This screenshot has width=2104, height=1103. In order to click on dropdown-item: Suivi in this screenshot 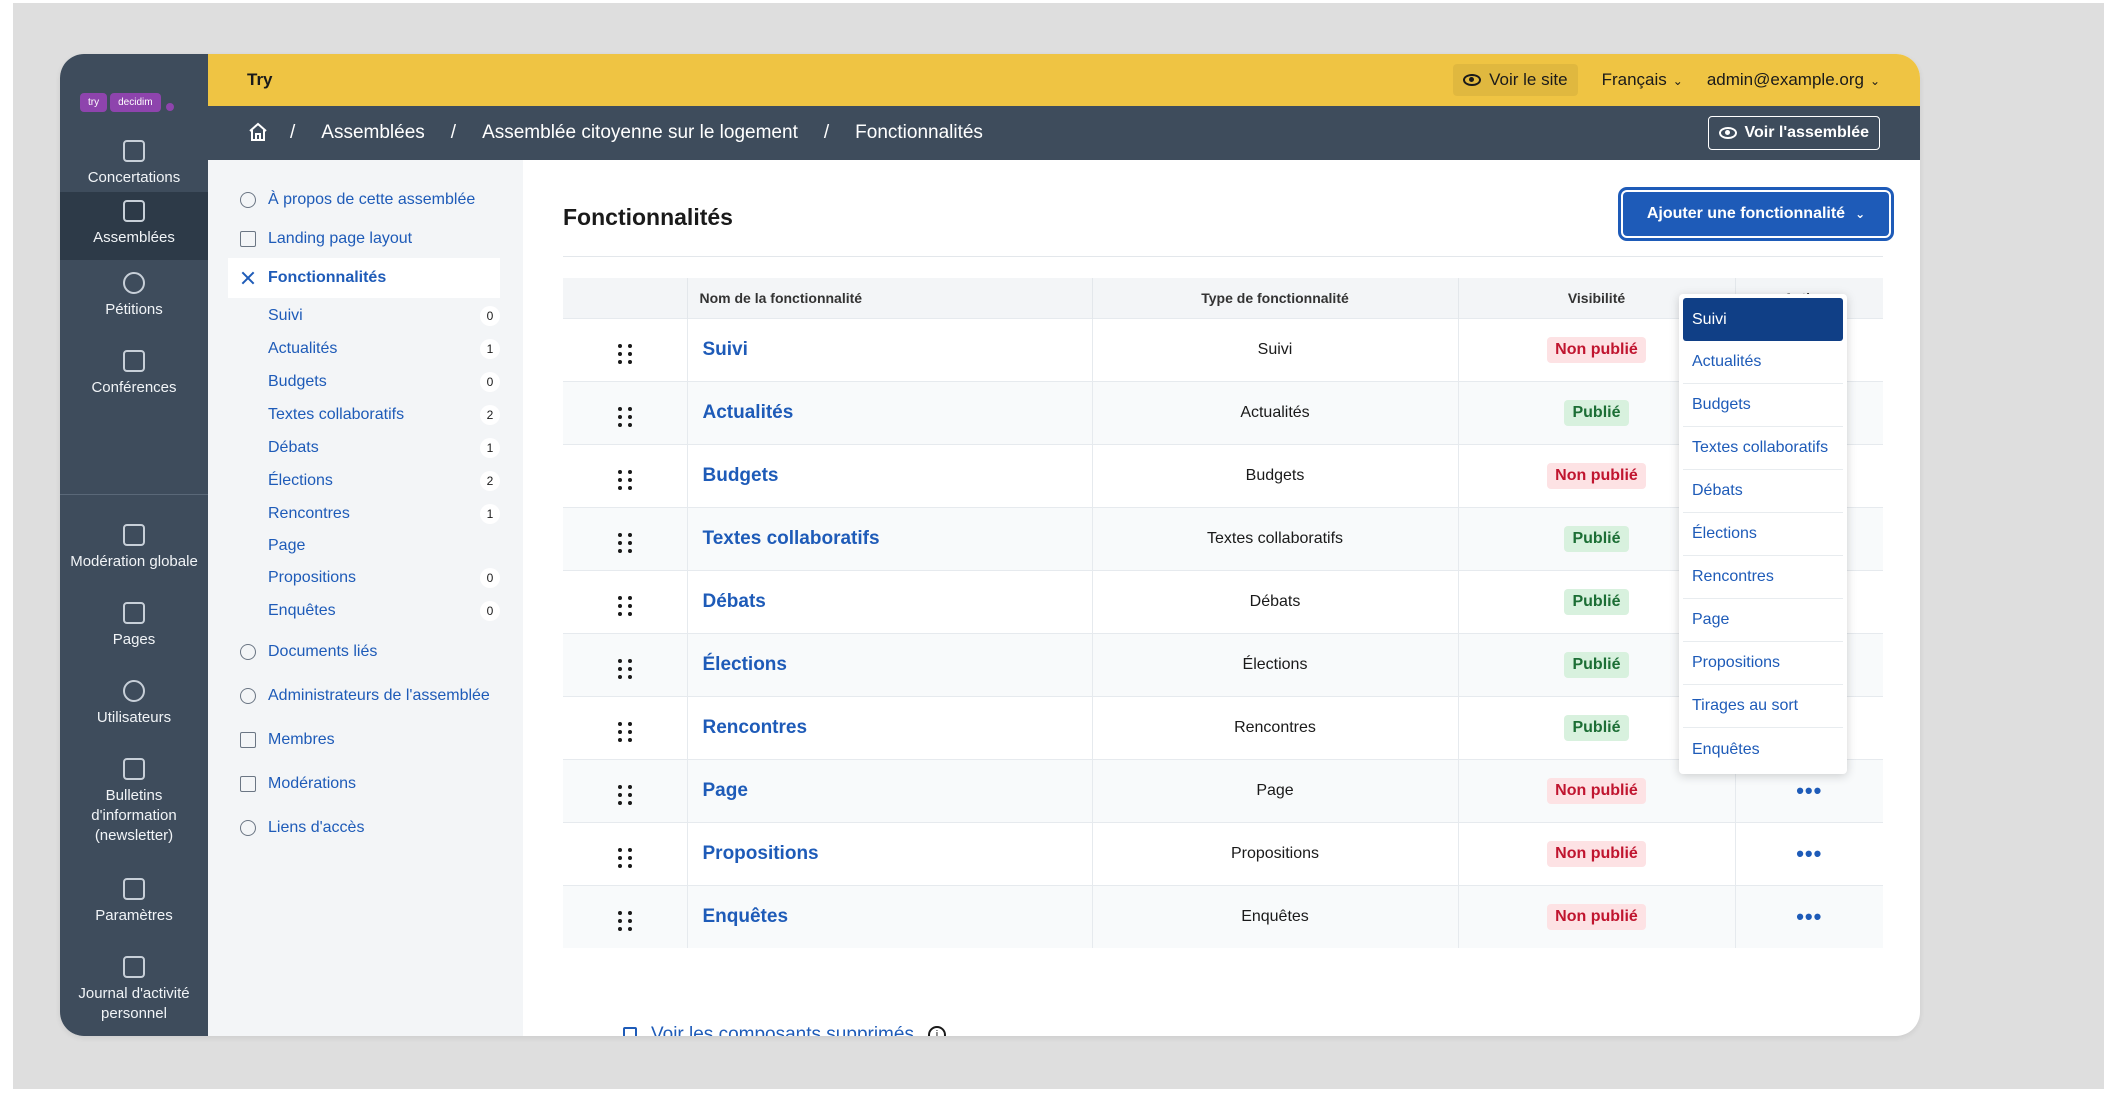, I will do `click(1763, 319)`.